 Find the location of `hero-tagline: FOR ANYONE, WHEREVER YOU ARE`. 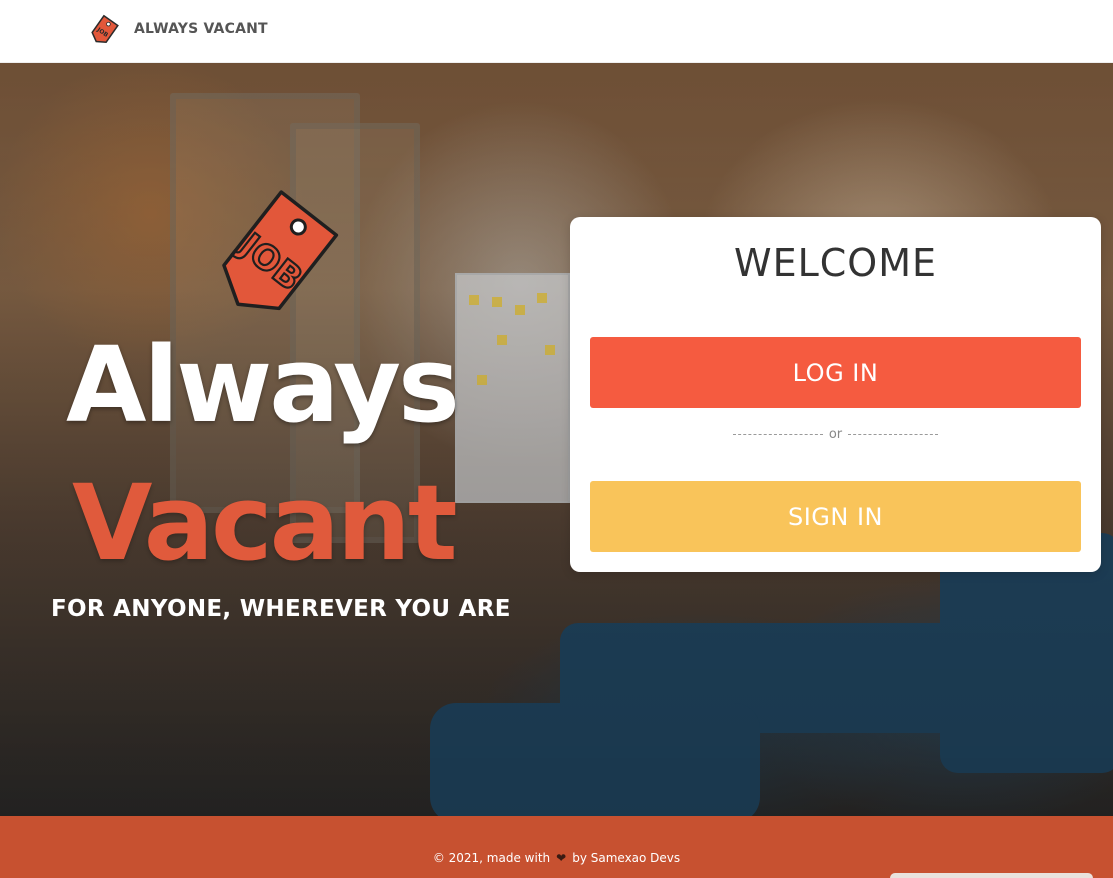

hero-tagline: FOR ANYONE, WHEREVER YOU ARE is located at coordinates (281, 609).